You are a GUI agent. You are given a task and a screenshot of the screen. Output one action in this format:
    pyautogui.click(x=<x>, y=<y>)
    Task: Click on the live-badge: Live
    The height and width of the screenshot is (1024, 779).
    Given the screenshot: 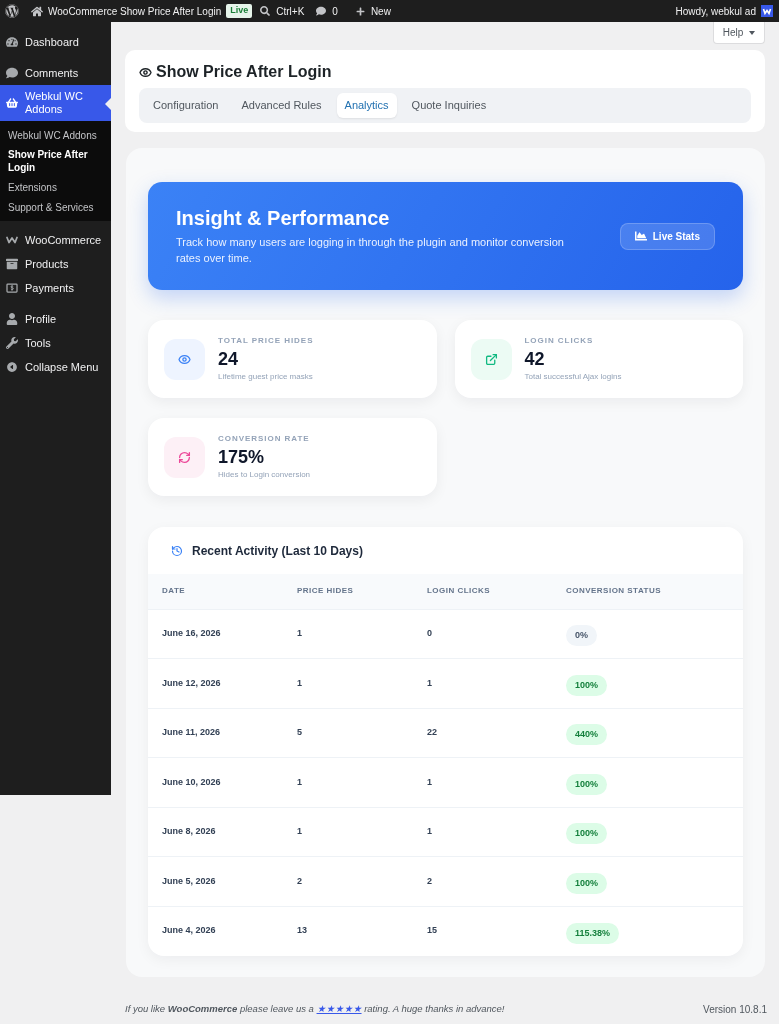 What is the action you would take?
    pyautogui.click(x=239, y=11)
    